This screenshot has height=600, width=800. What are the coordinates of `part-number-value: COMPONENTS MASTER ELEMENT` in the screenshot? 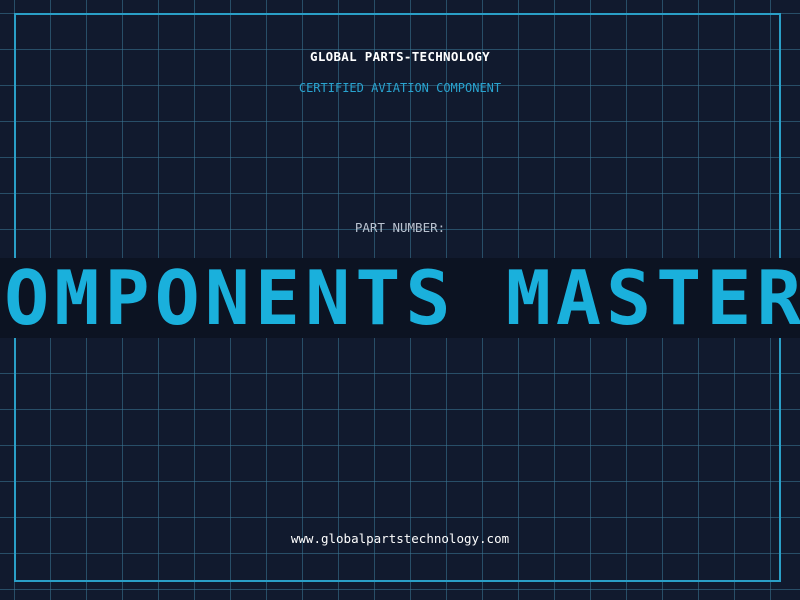 It's located at (400, 298).